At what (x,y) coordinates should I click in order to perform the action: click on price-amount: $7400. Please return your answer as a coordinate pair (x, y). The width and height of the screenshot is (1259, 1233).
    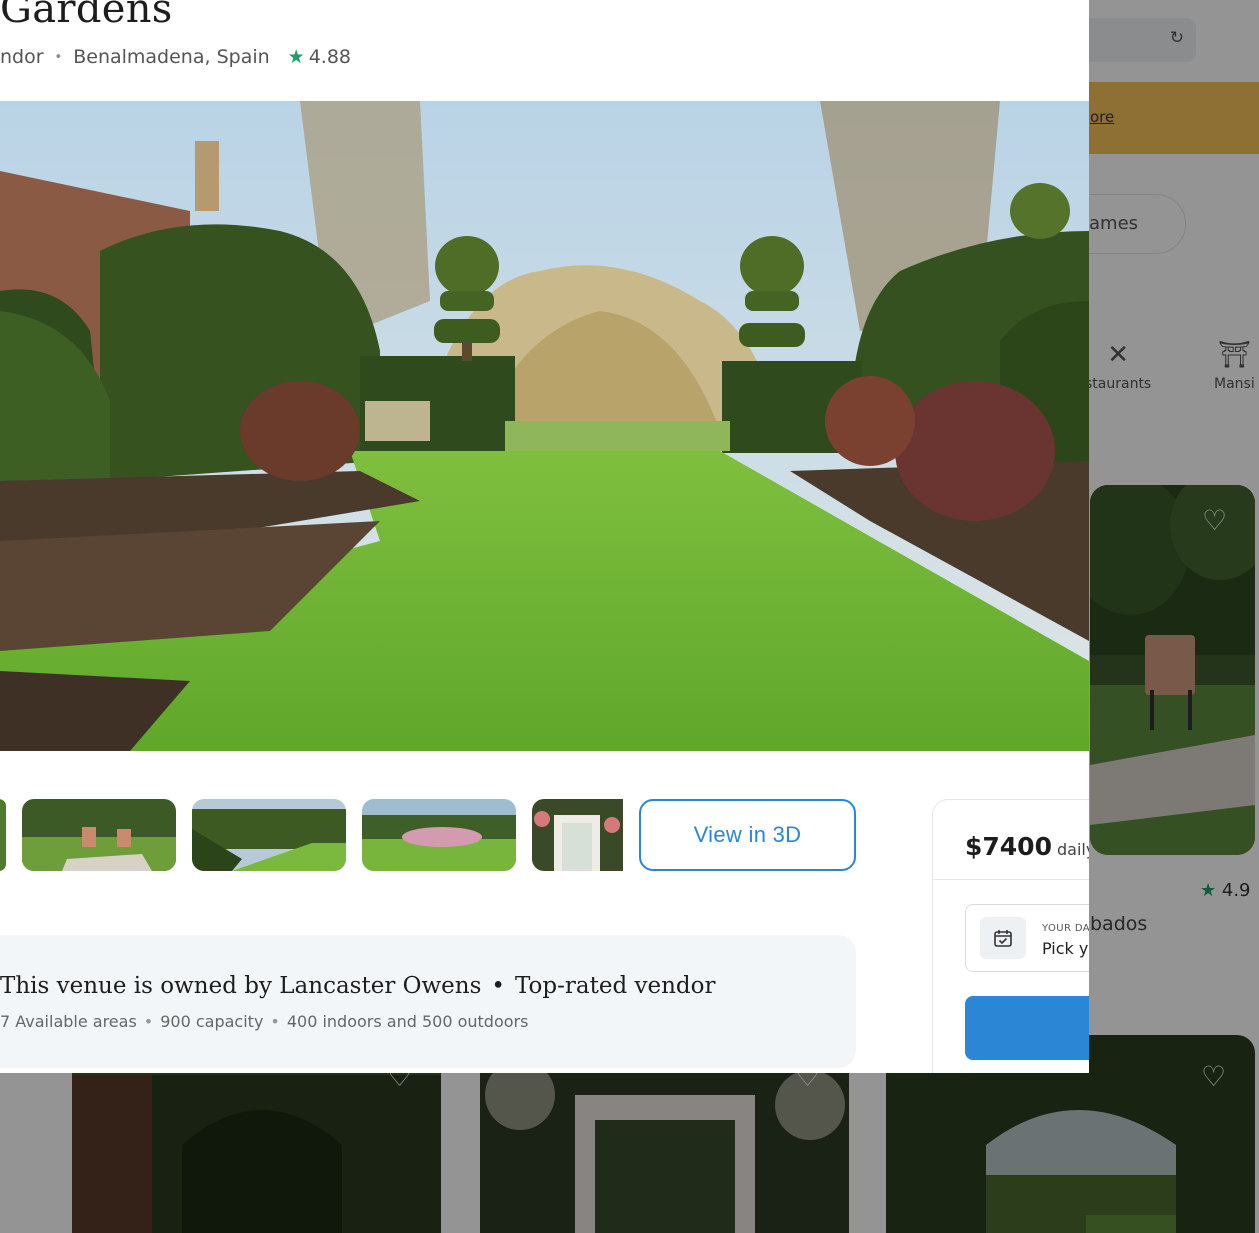
    Looking at the image, I should click on (1008, 846).